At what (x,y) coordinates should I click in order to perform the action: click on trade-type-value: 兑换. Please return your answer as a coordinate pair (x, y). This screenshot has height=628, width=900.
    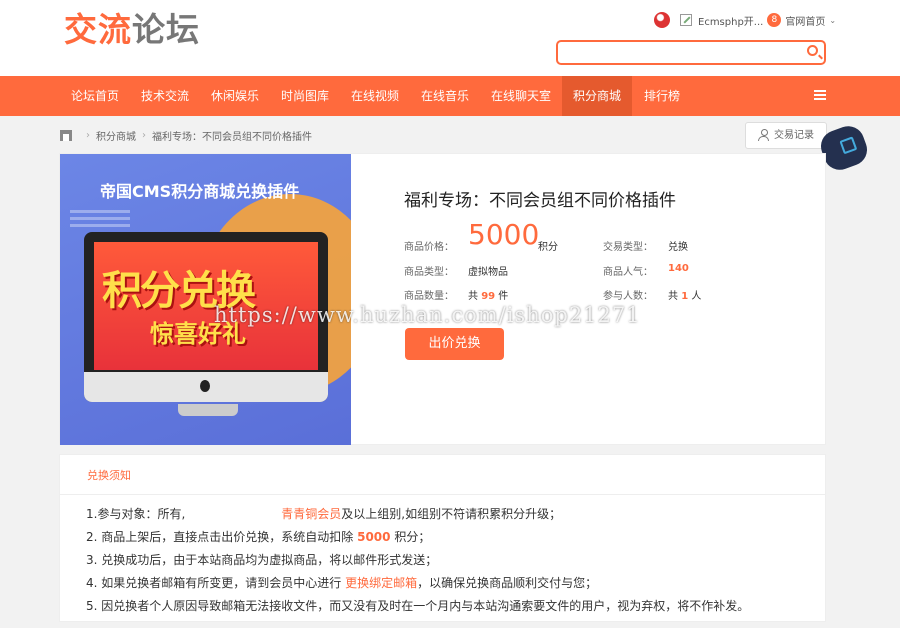
    Looking at the image, I should click on (678, 247).